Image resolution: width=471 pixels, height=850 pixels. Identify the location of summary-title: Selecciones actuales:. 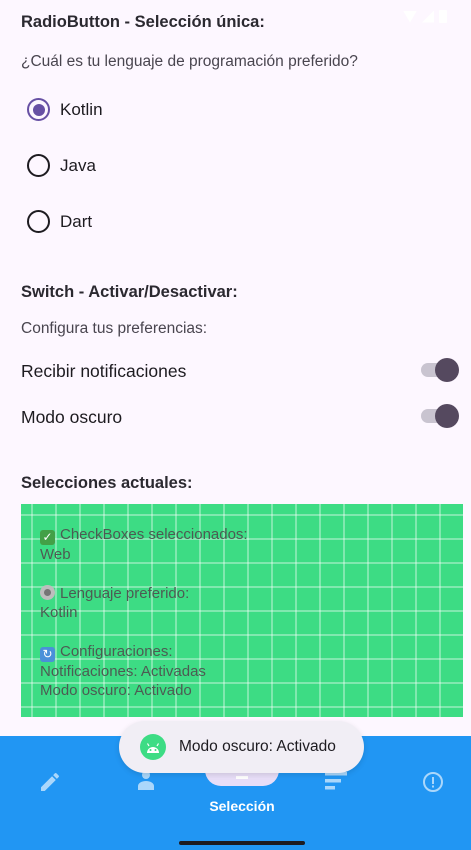
(107, 483).